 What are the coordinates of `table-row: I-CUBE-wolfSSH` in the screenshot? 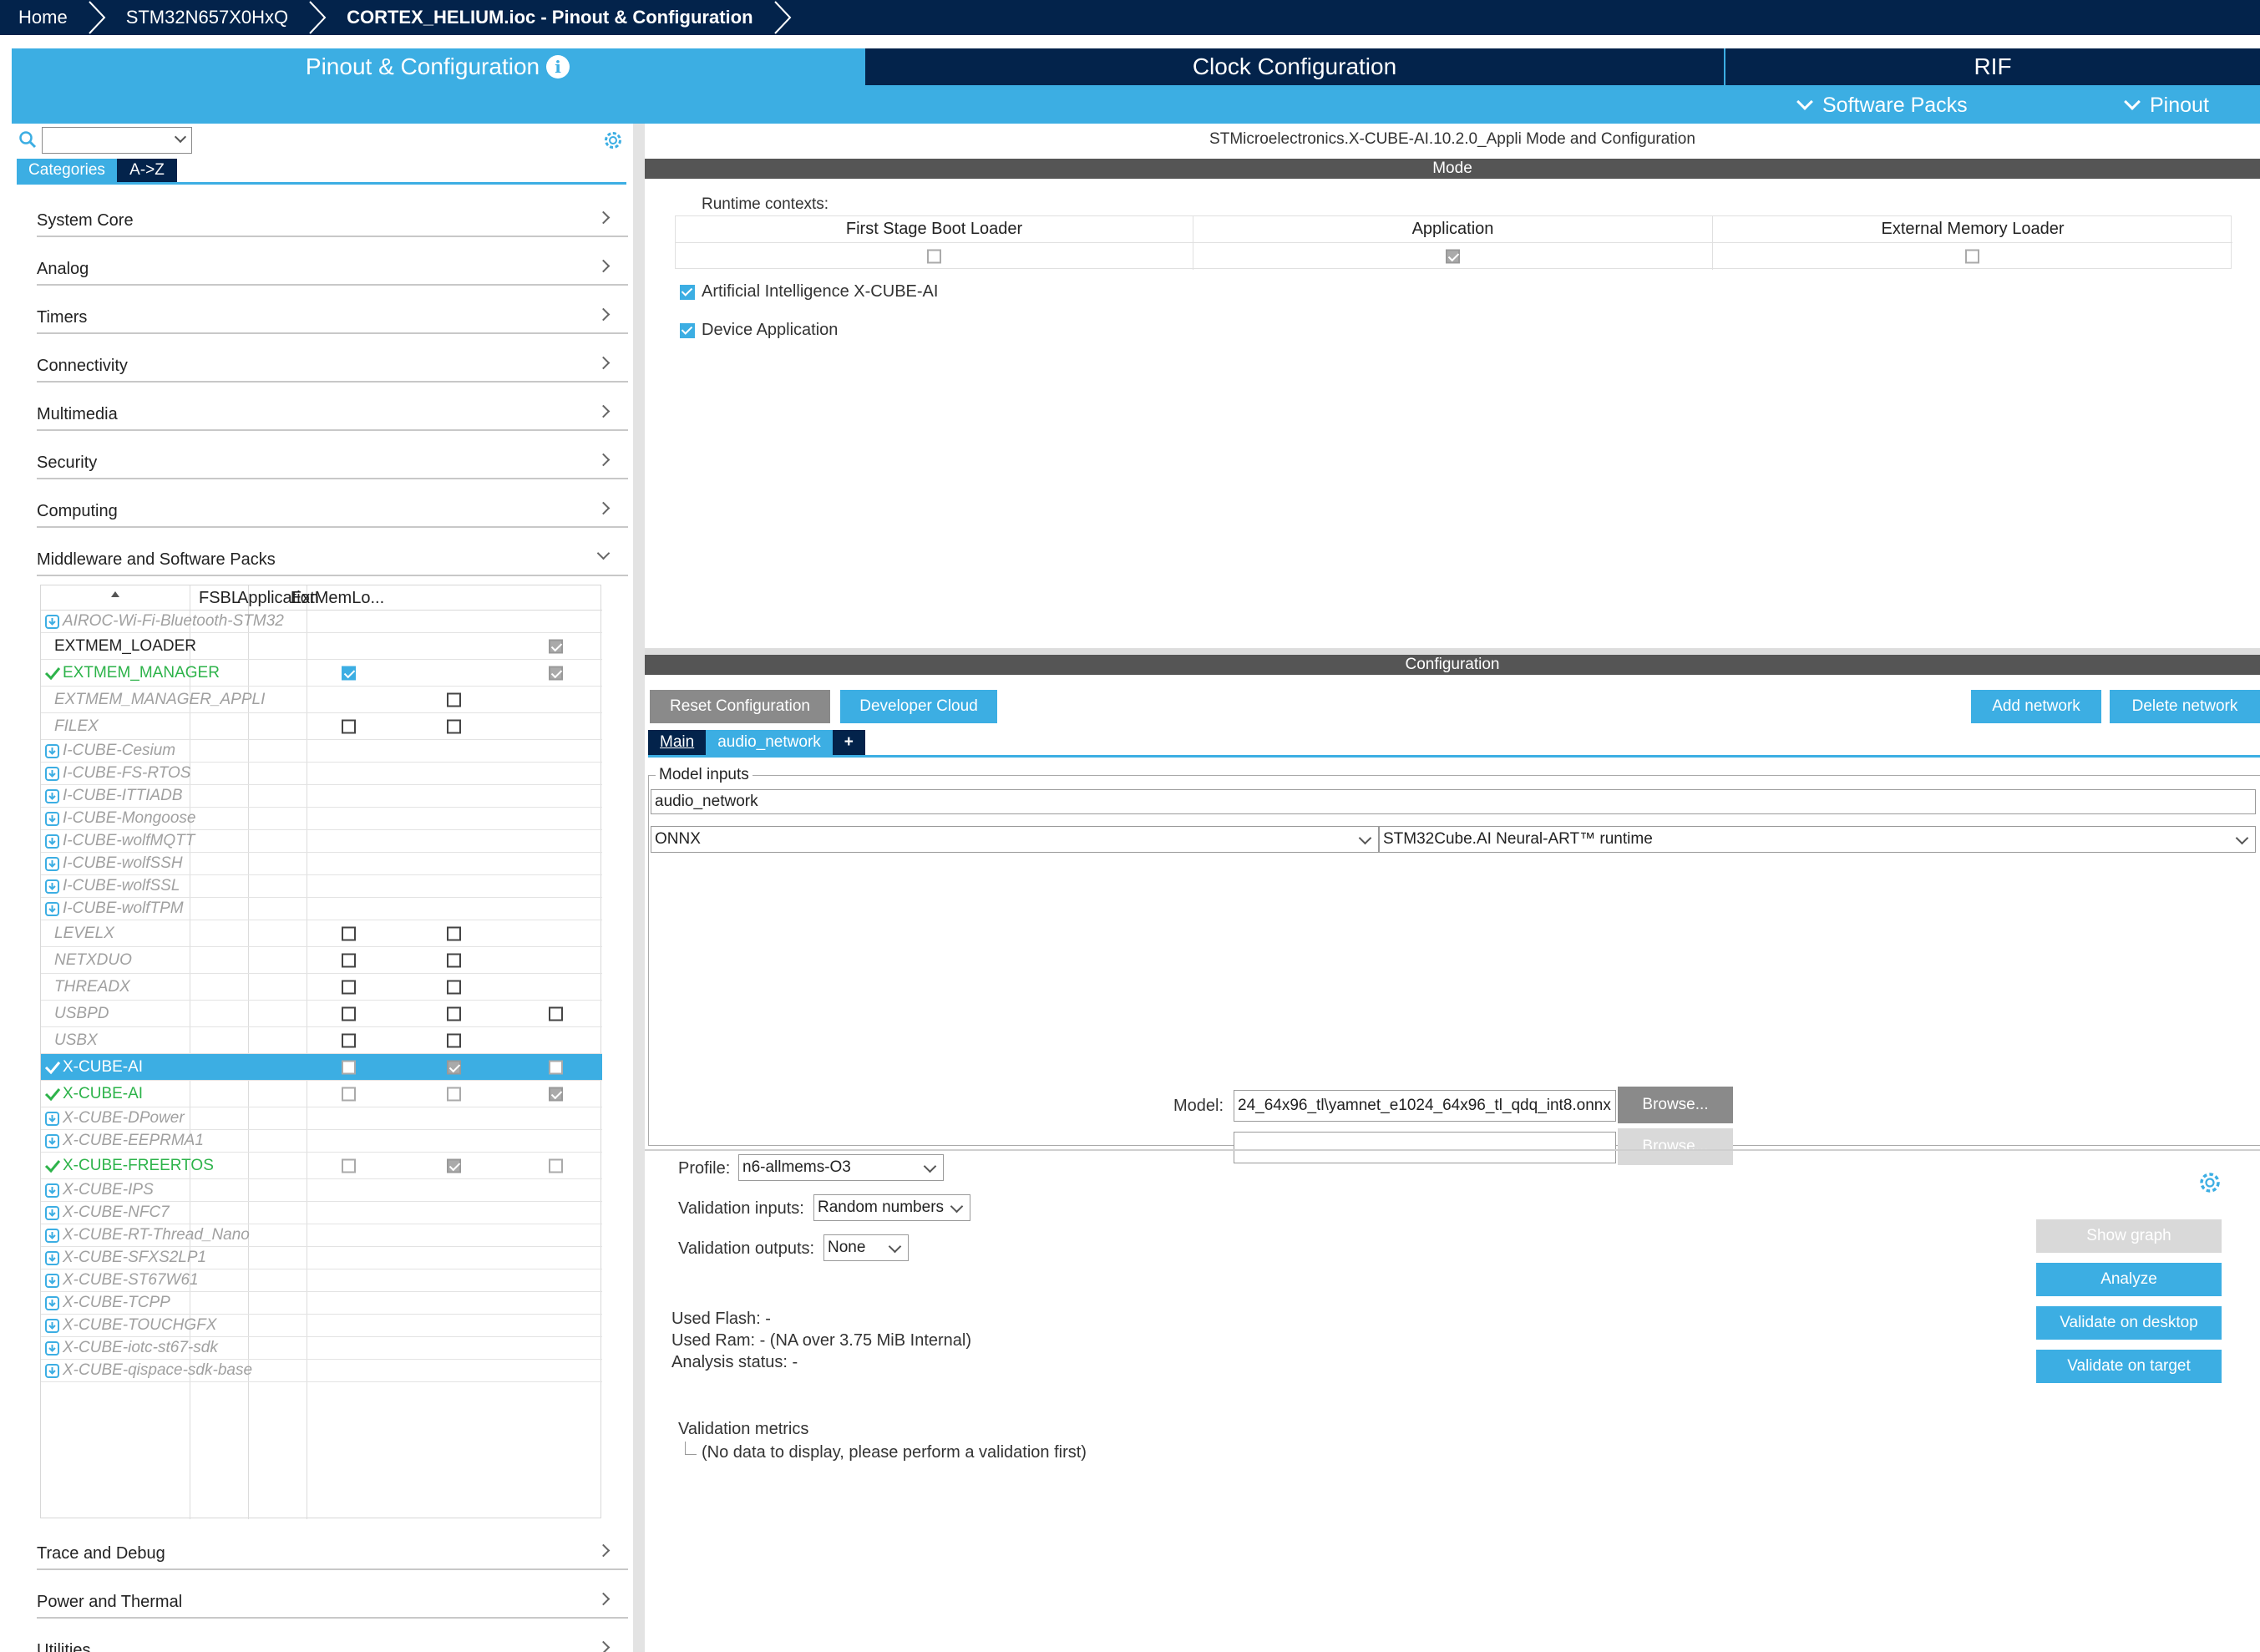 It's located at (321, 864).